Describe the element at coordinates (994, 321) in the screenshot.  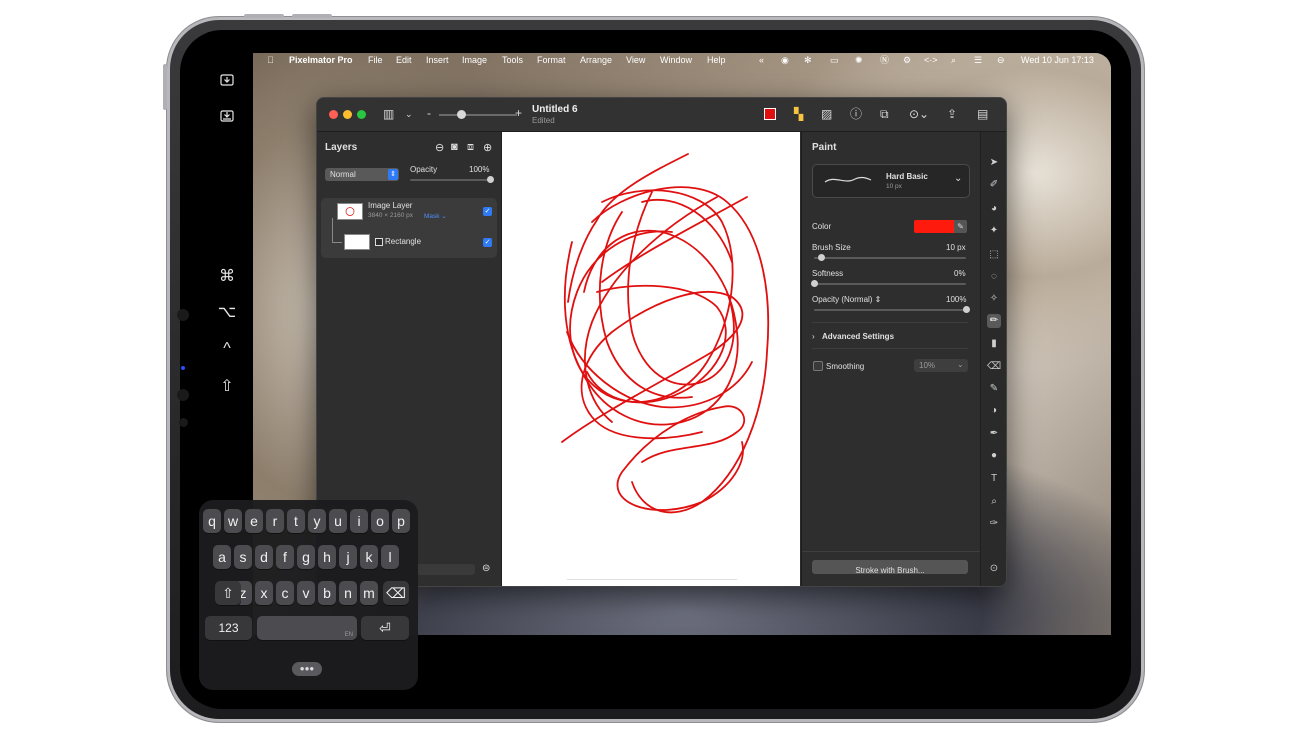
I see `paint-brush-icon: ✏` at that location.